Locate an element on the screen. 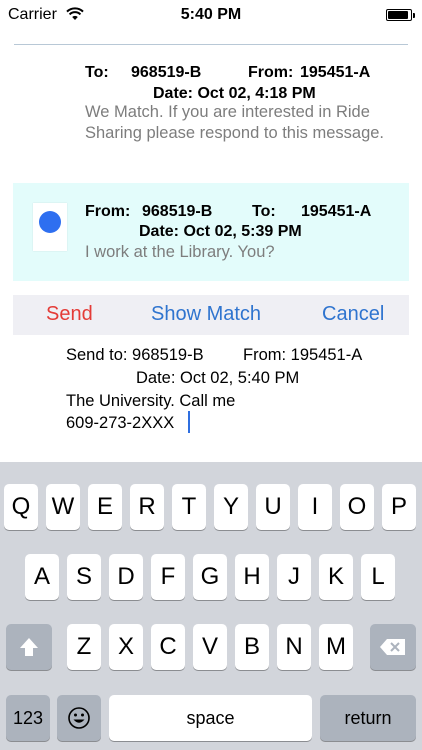  compose-line-1: The University. Call me is located at coordinates (151, 401).